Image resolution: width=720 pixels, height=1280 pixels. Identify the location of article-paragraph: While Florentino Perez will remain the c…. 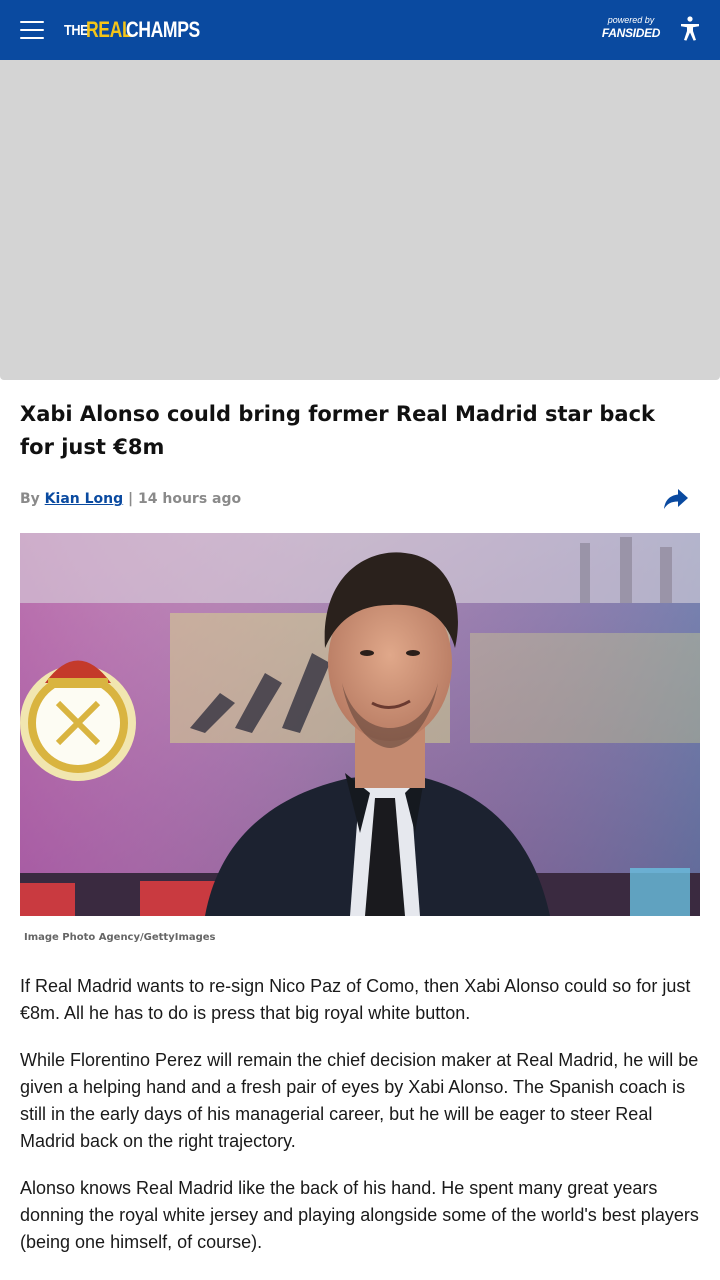
(359, 1100).